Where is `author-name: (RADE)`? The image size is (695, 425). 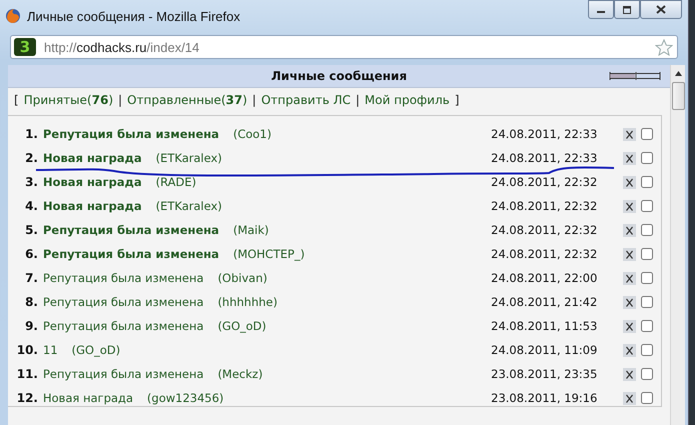
author-name: (RADE) is located at coordinates (176, 182).